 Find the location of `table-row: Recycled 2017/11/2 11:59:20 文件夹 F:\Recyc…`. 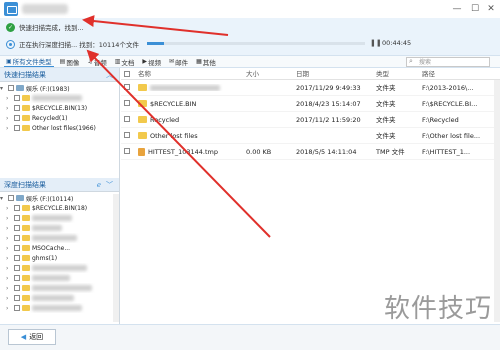

table-row: Recycled 2017/11/2 11:59:20 文件夹 F:\Recyc… is located at coordinates (310, 120).